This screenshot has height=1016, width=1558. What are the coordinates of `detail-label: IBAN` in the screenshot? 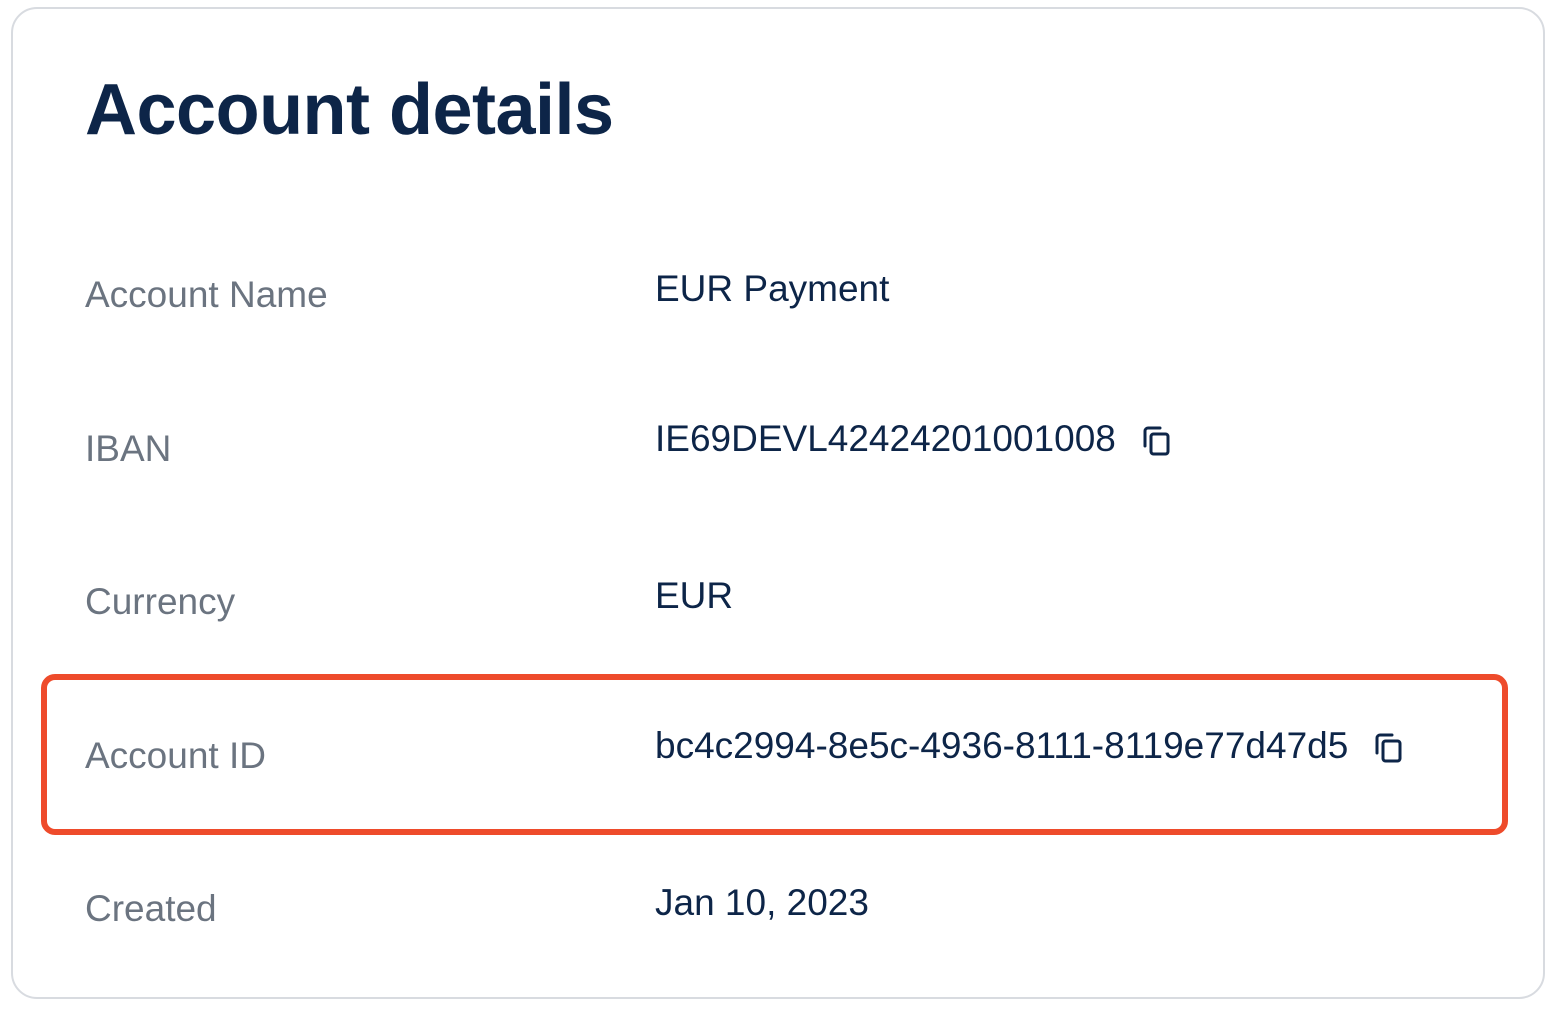 It's located at (128, 448).